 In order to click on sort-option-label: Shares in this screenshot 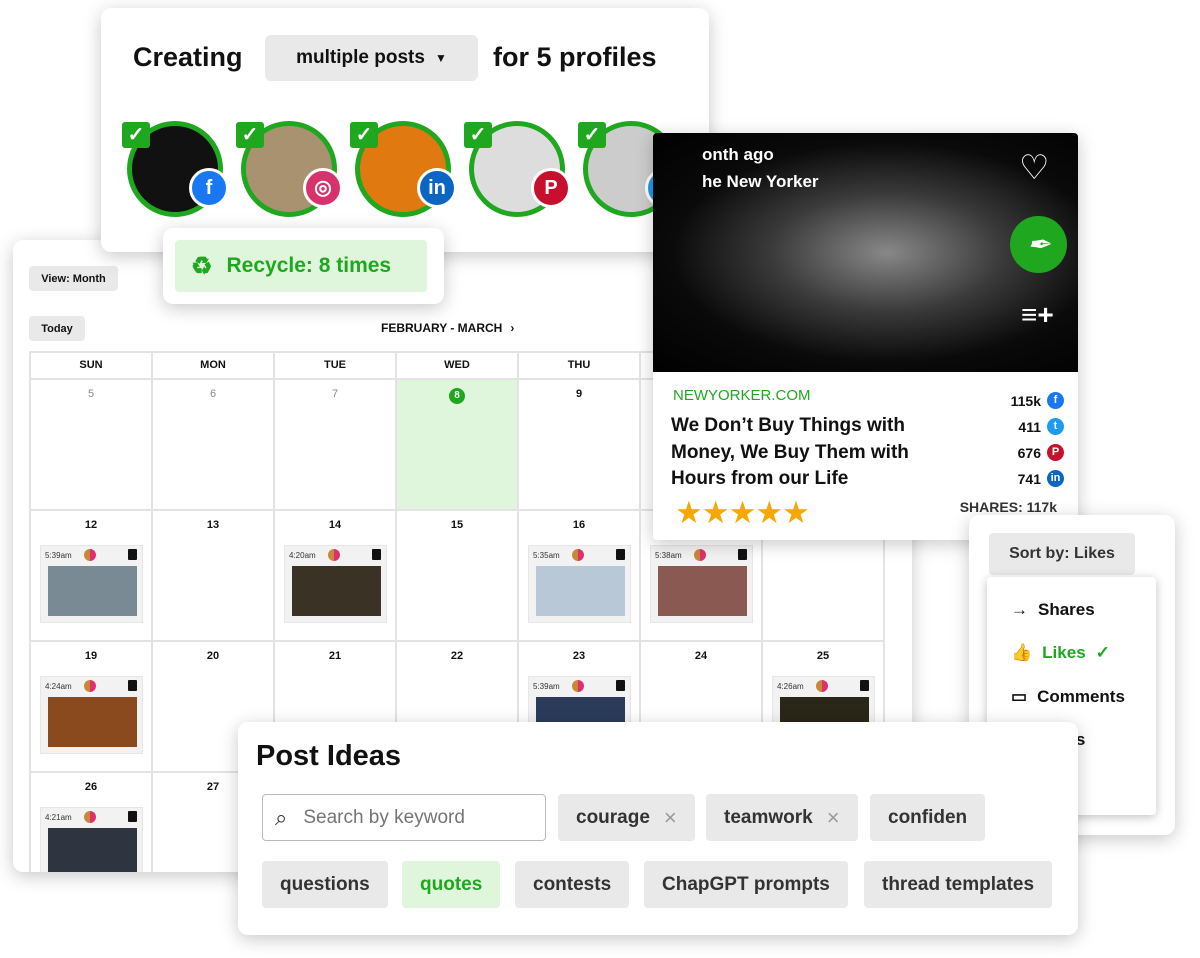, I will do `click(1066, 609)`.